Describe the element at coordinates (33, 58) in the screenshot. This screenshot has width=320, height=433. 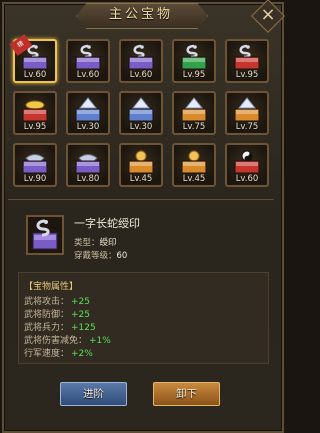
I see `treasure-slot: Lv.60 精` at that location.